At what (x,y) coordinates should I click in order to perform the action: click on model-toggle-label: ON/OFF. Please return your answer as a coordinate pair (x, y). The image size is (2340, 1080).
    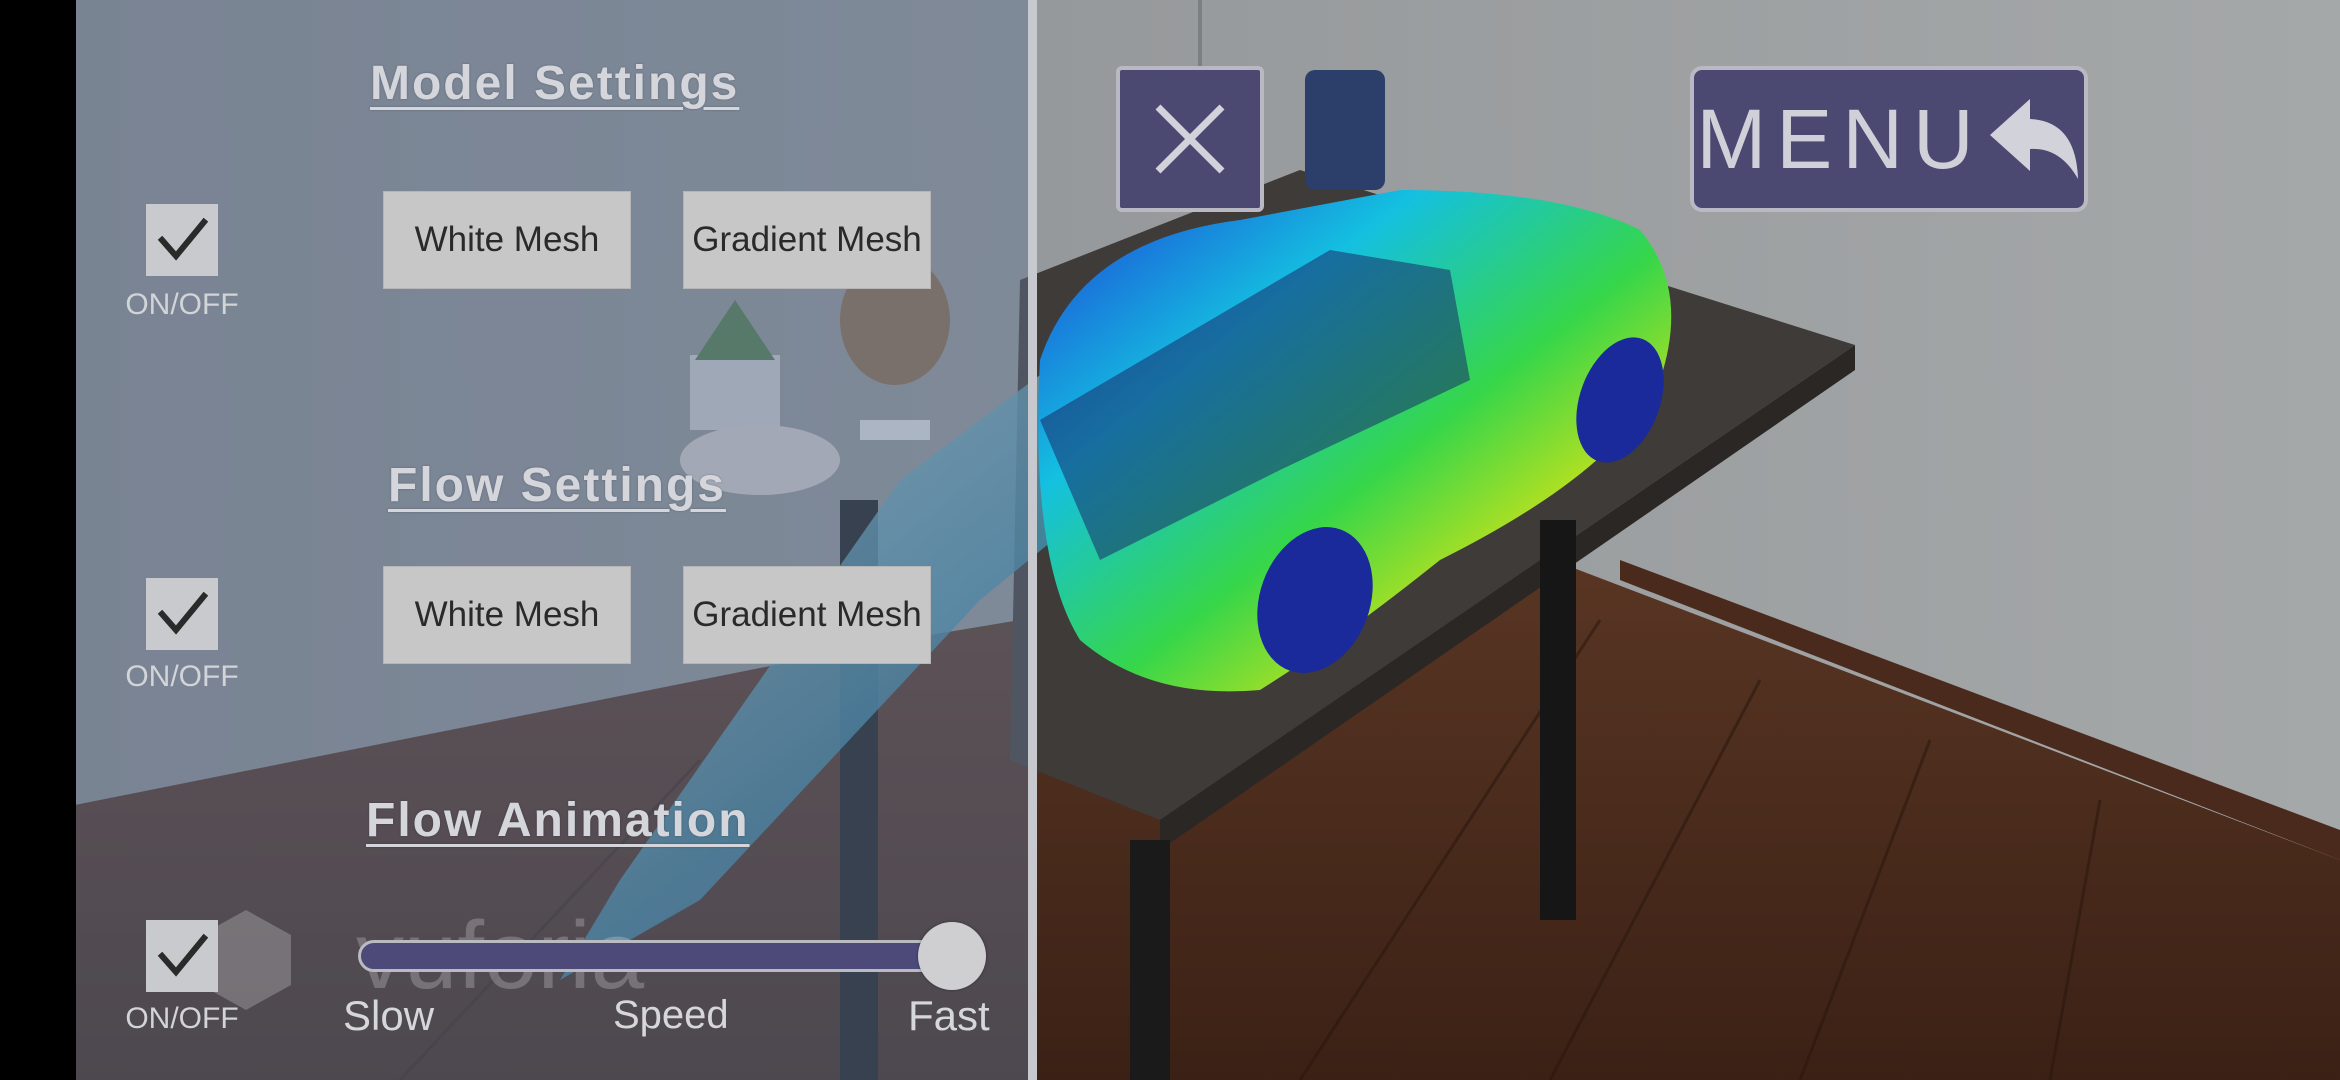
    Looking at the image, I should click on (182, 304).